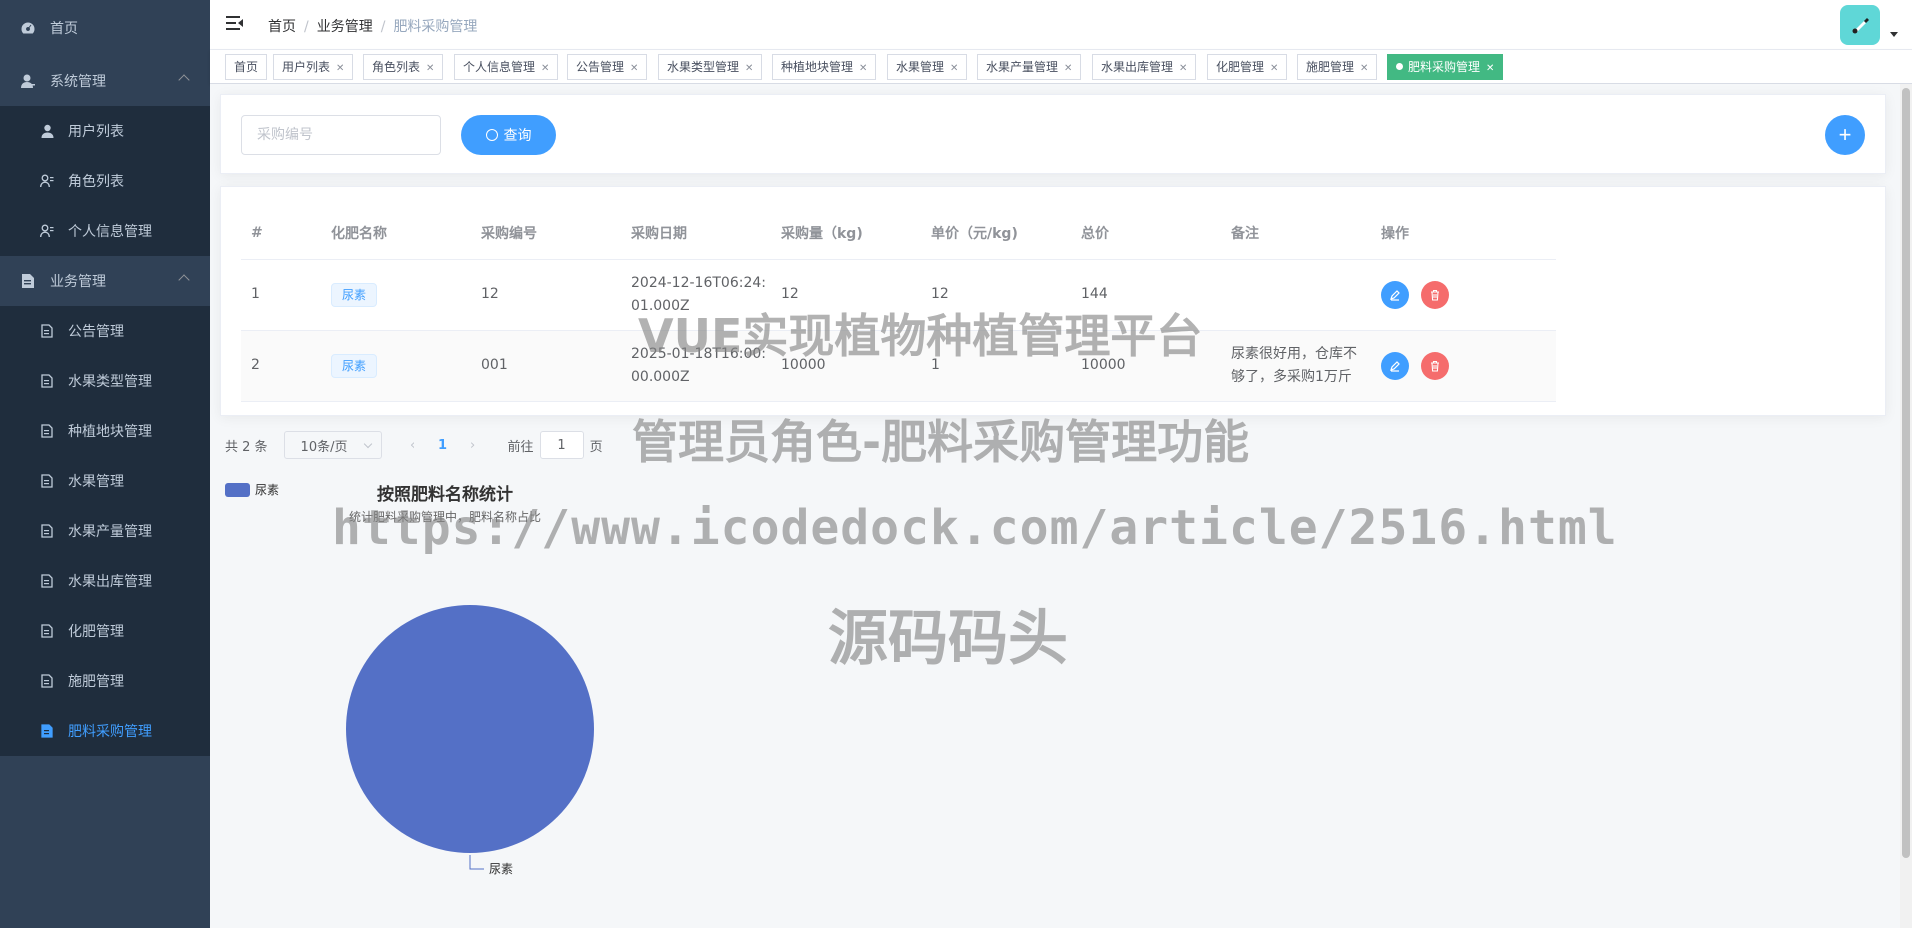 This screenshot has height=928, width=1912. Describe the element at coordinates (105, 431) in the screenshot. I see `sidebar-item-plot: 种植地块管理` at that location.